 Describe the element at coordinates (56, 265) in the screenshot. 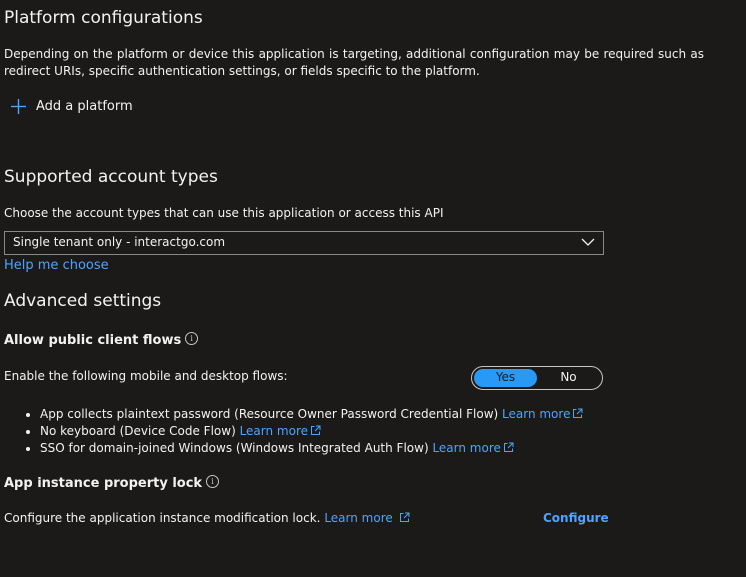

I see `help-me-choose-link: Help me choose` at that location.